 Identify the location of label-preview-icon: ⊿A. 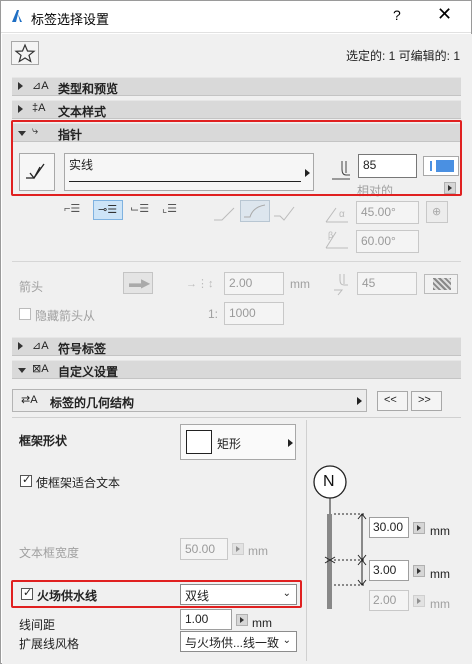
(40, 86).